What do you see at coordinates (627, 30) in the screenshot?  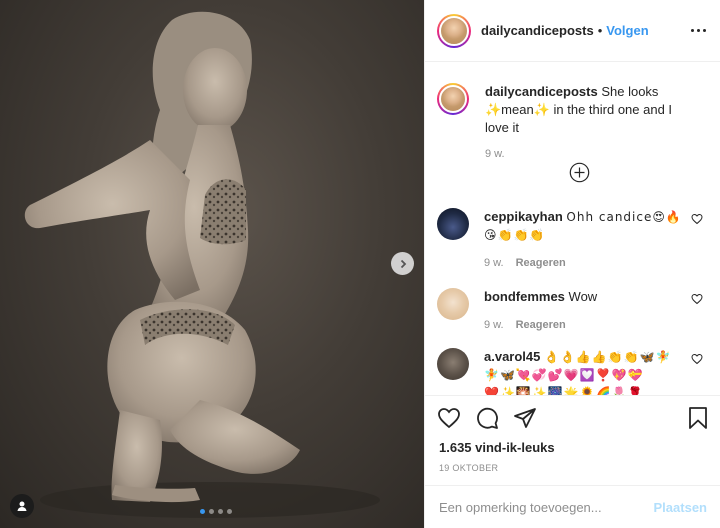 I see `follow-button: Volgen` at bounding box center [627, 30].